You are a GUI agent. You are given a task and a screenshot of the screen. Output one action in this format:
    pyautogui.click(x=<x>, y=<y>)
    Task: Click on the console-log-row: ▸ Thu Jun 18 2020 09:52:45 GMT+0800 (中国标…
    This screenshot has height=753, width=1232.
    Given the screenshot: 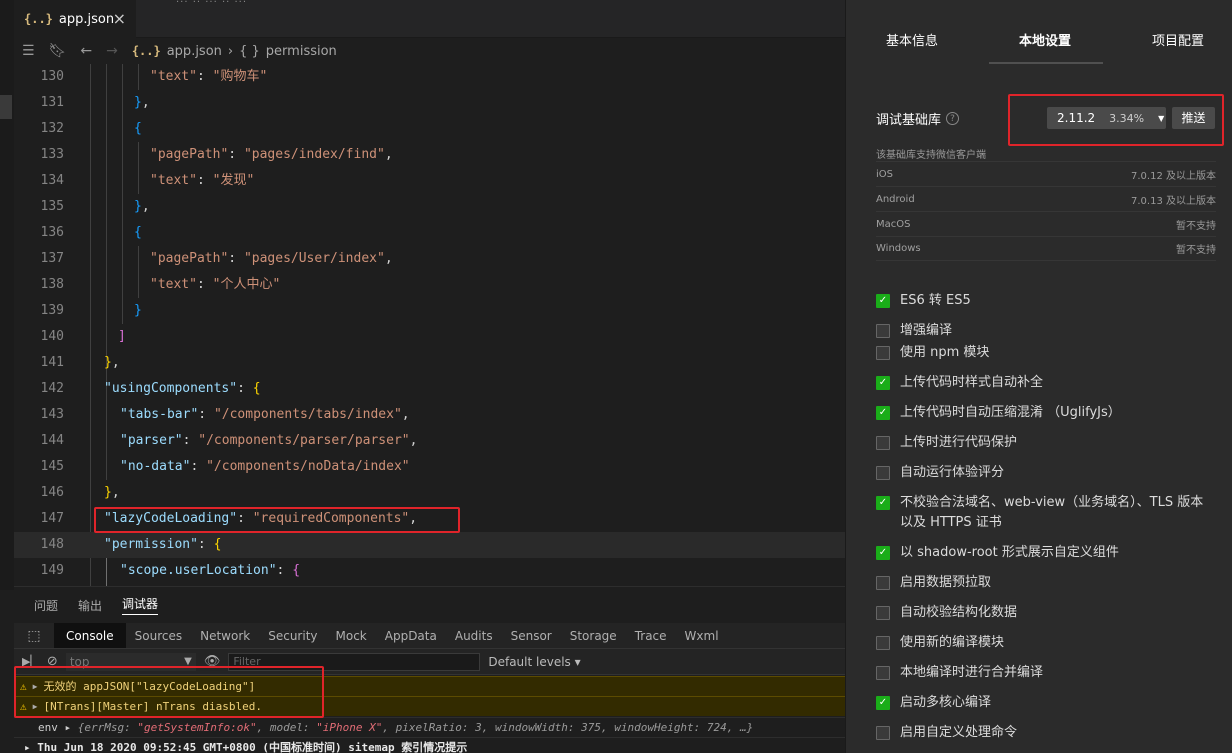 What is the action you would take?
    pyautogui.click(x=429, y=745)
    